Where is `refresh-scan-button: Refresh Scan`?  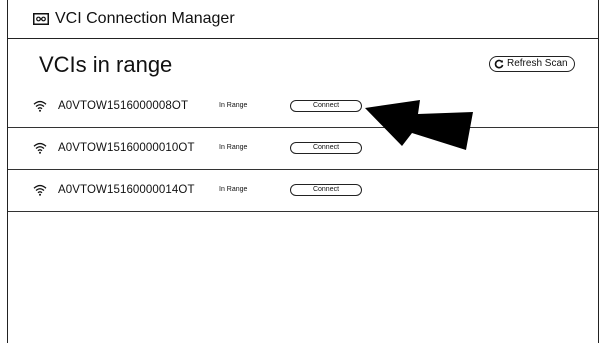
refresh-scan-button: Refresh Scan is located at coordinates (532, 64).